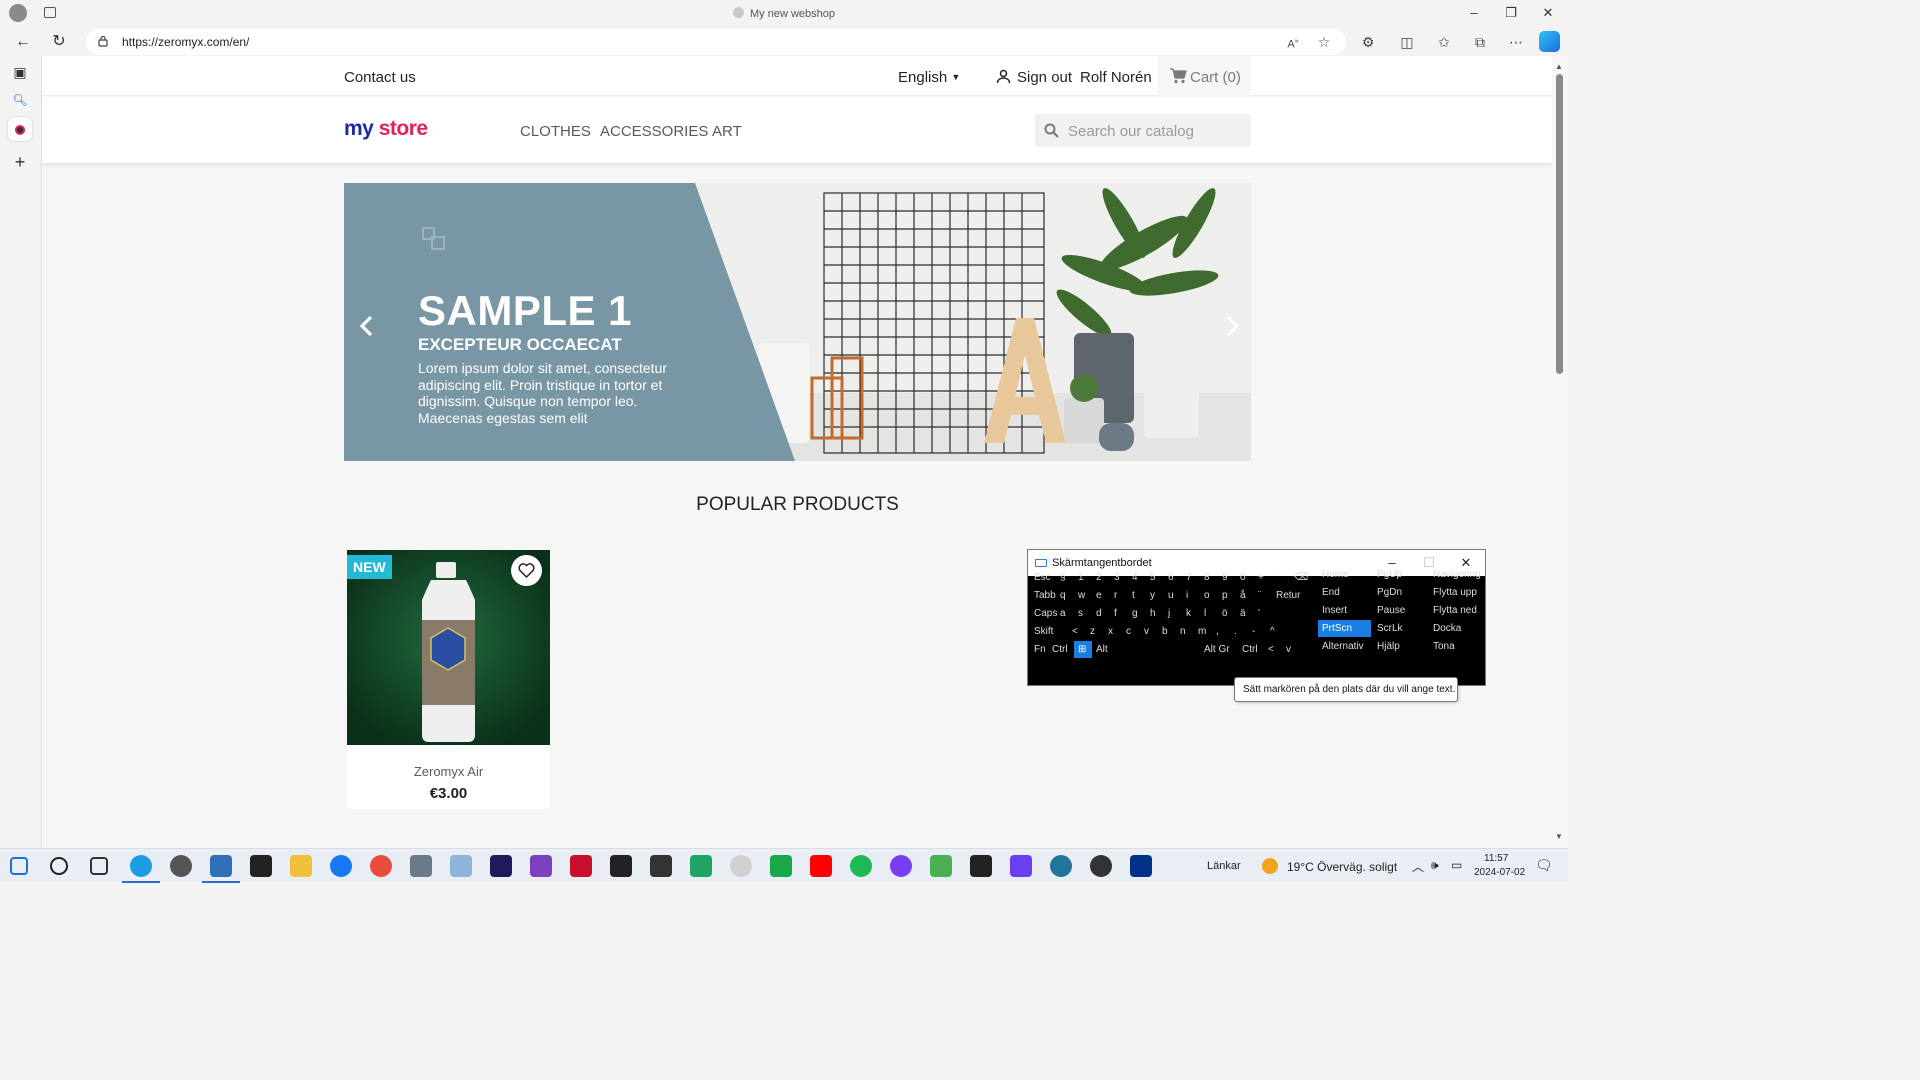 The width and height of the screenshot is (1920, 1080). What do you see at coordinates (1559, 836) in the screenshot?
I see `scroll-down-icon: ▼` at bounding box center [1559, 836].